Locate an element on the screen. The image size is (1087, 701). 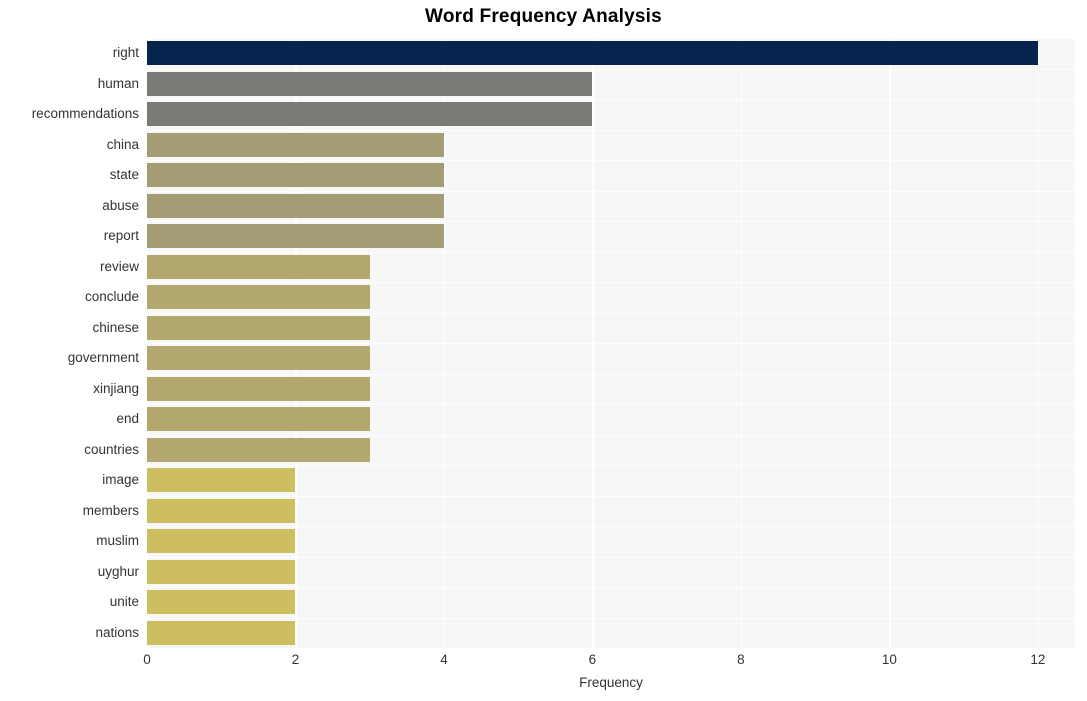
y-axis-tick-label: uyghur is located at coordinates (118, 571).